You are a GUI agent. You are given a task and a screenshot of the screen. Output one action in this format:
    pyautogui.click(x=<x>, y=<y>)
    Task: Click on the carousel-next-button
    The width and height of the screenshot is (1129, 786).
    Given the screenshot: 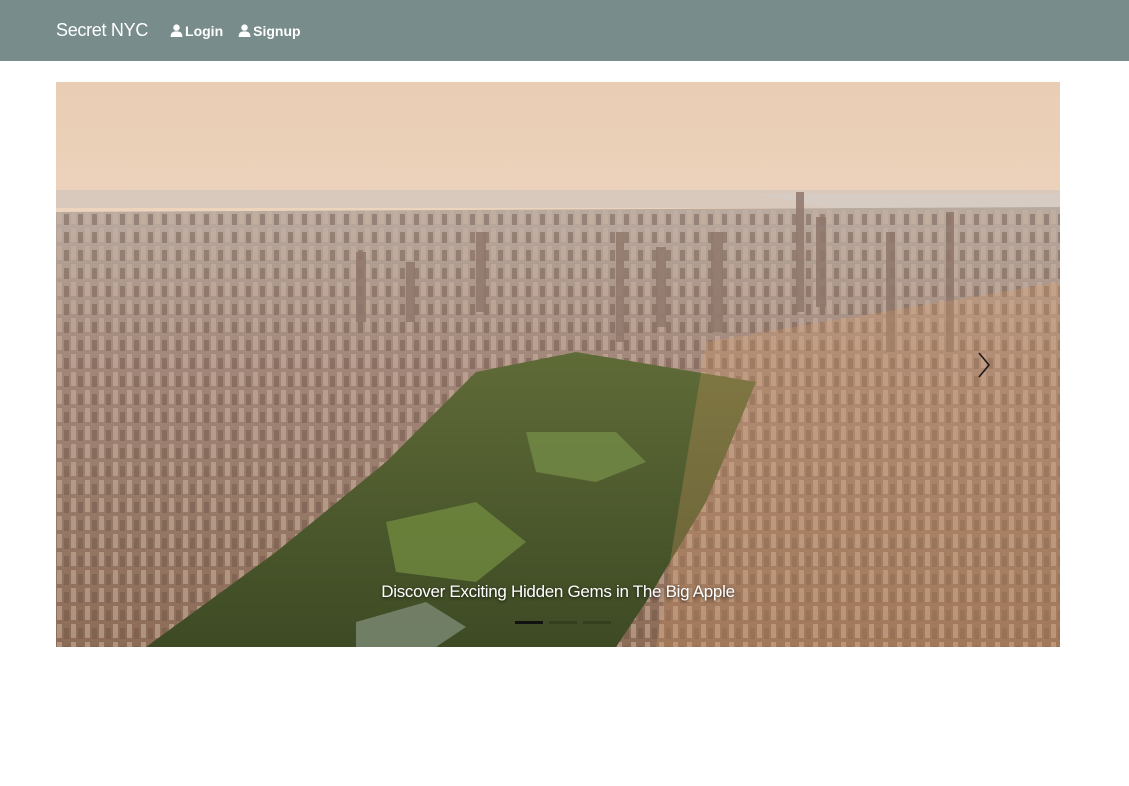 What is the action you would take?
    pyautogui.click(x=984, y=365)
    